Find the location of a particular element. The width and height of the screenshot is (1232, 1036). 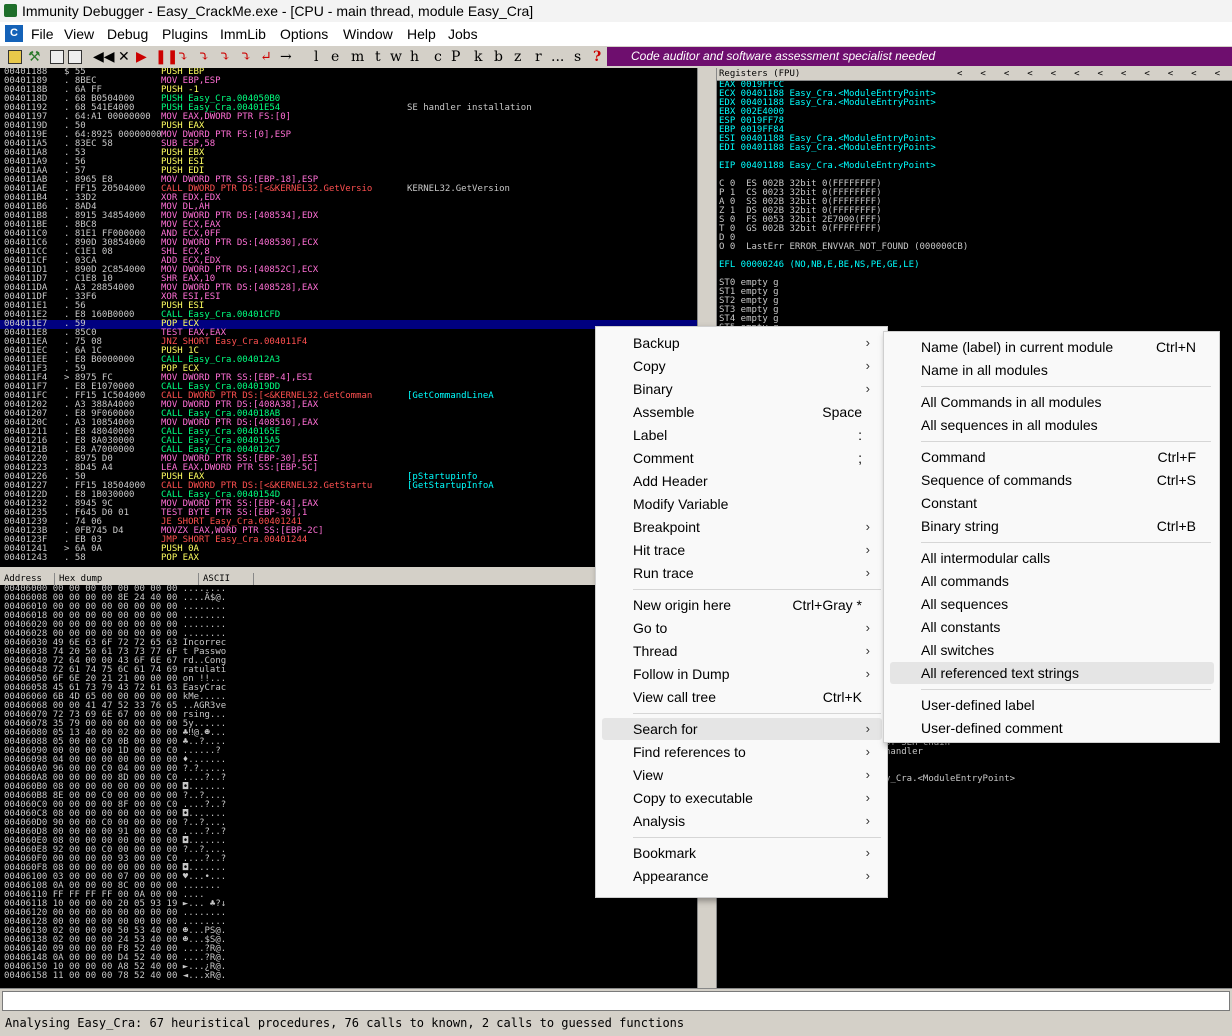

dump-col-address: Address is located at coordinates (27, 579).